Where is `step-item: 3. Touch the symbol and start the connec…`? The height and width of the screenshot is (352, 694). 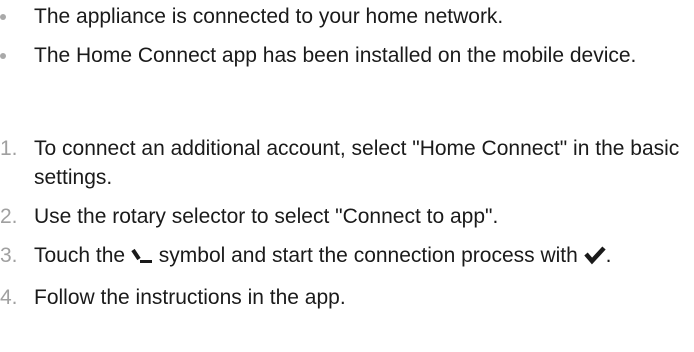
step-item: 3. Touch the symbol and start the connec… is located at coordinates (347, 257).